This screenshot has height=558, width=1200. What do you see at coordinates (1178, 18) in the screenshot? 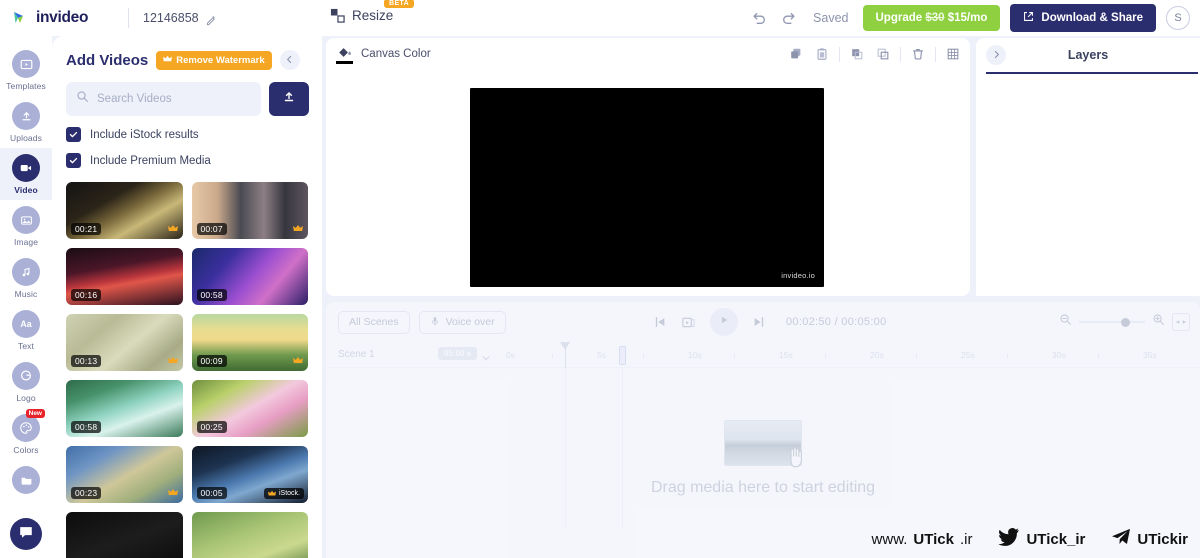
I see `avatar: S` at bounding box center [1178, 18].